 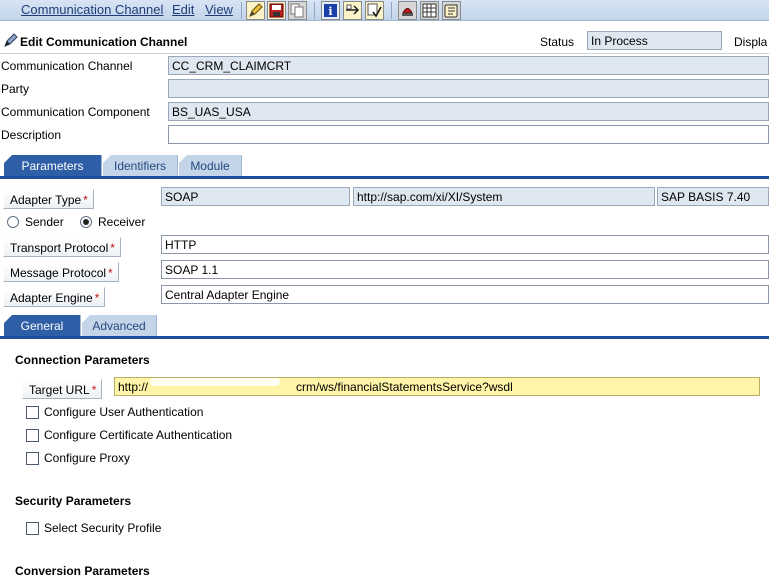 What do you see at coordinates (119, 325) in the screenshot?
I see `tab-advanced: Advanced` at bounding box center [119, 325].